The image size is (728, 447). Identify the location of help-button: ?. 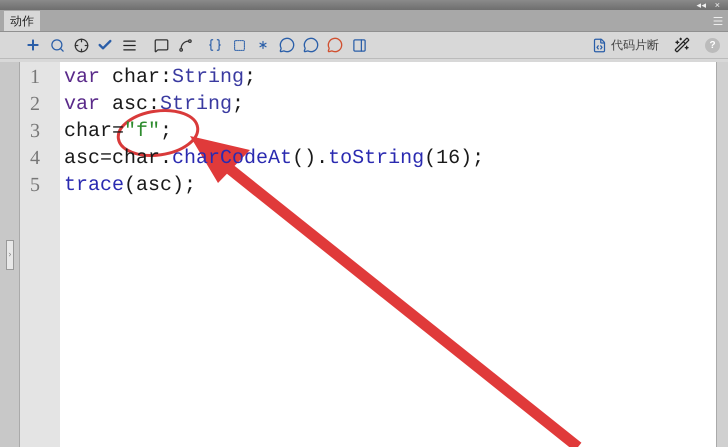
(712, 45).